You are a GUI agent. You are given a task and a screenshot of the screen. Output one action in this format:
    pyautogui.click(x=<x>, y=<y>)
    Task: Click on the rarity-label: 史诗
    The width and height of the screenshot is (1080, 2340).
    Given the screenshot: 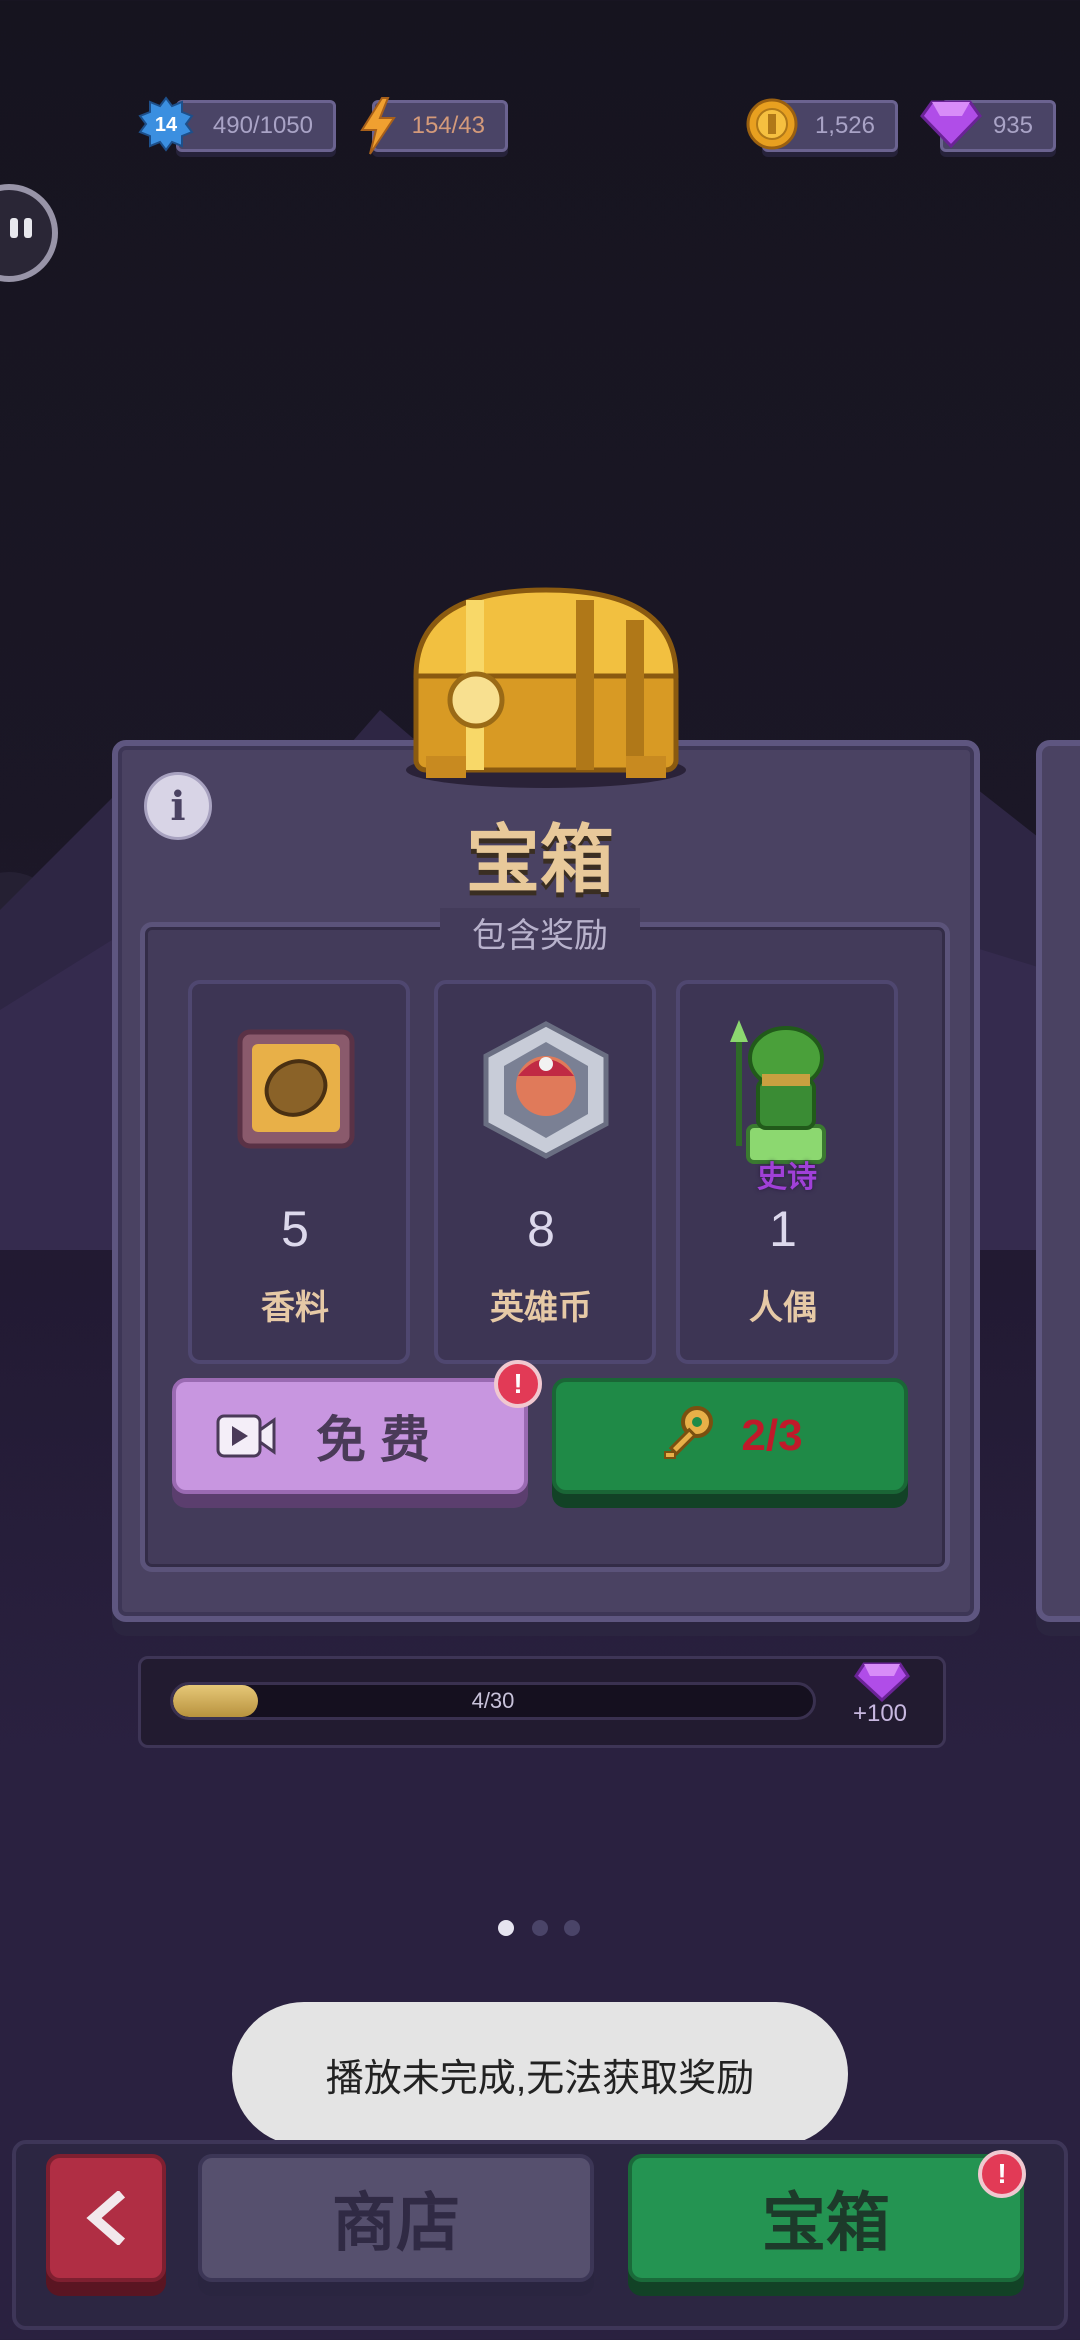 What is the action you would take?
    pyautogui.click(x=787, y=1177)
    